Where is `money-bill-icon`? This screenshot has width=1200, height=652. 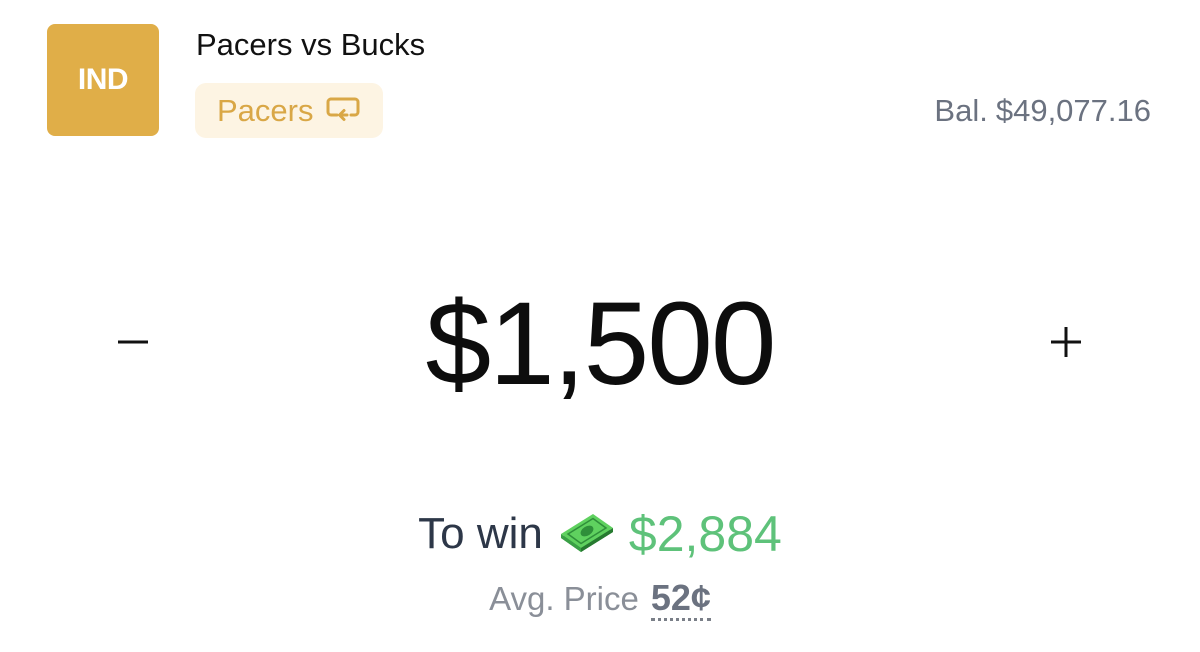
money-bill-icon is located at coordinates (586, 533).